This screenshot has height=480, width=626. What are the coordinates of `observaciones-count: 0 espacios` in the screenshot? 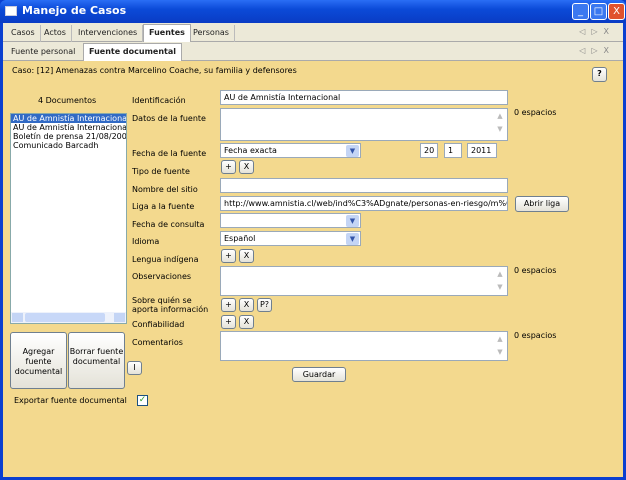 It's located at (535, 270).